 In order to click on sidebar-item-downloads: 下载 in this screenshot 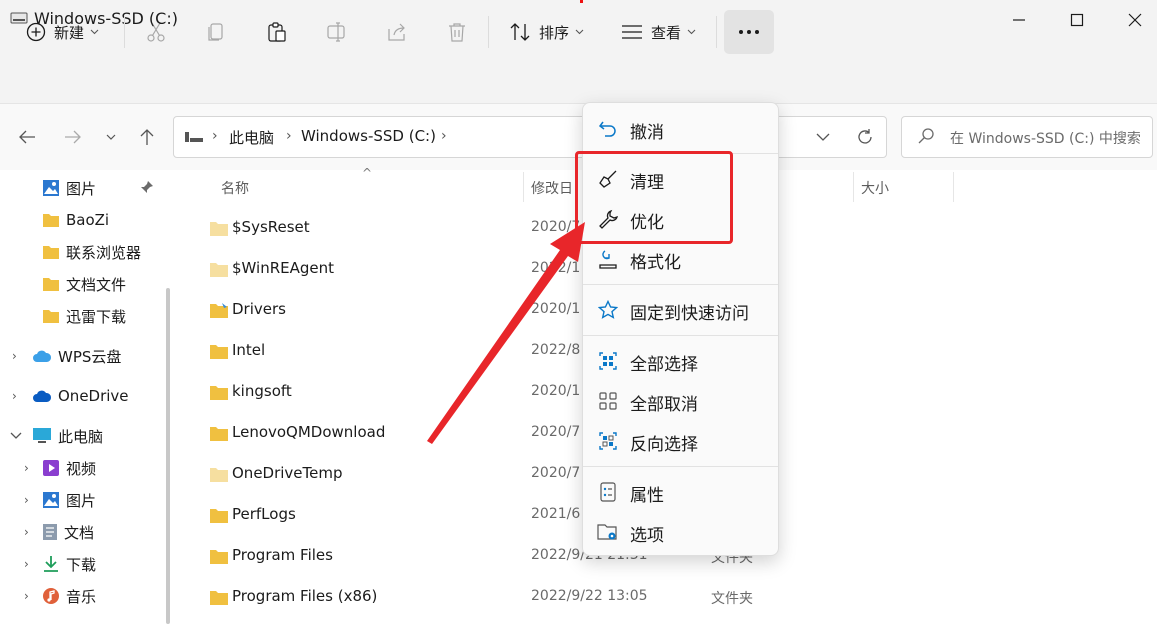, I will do `click(69, 564)`.